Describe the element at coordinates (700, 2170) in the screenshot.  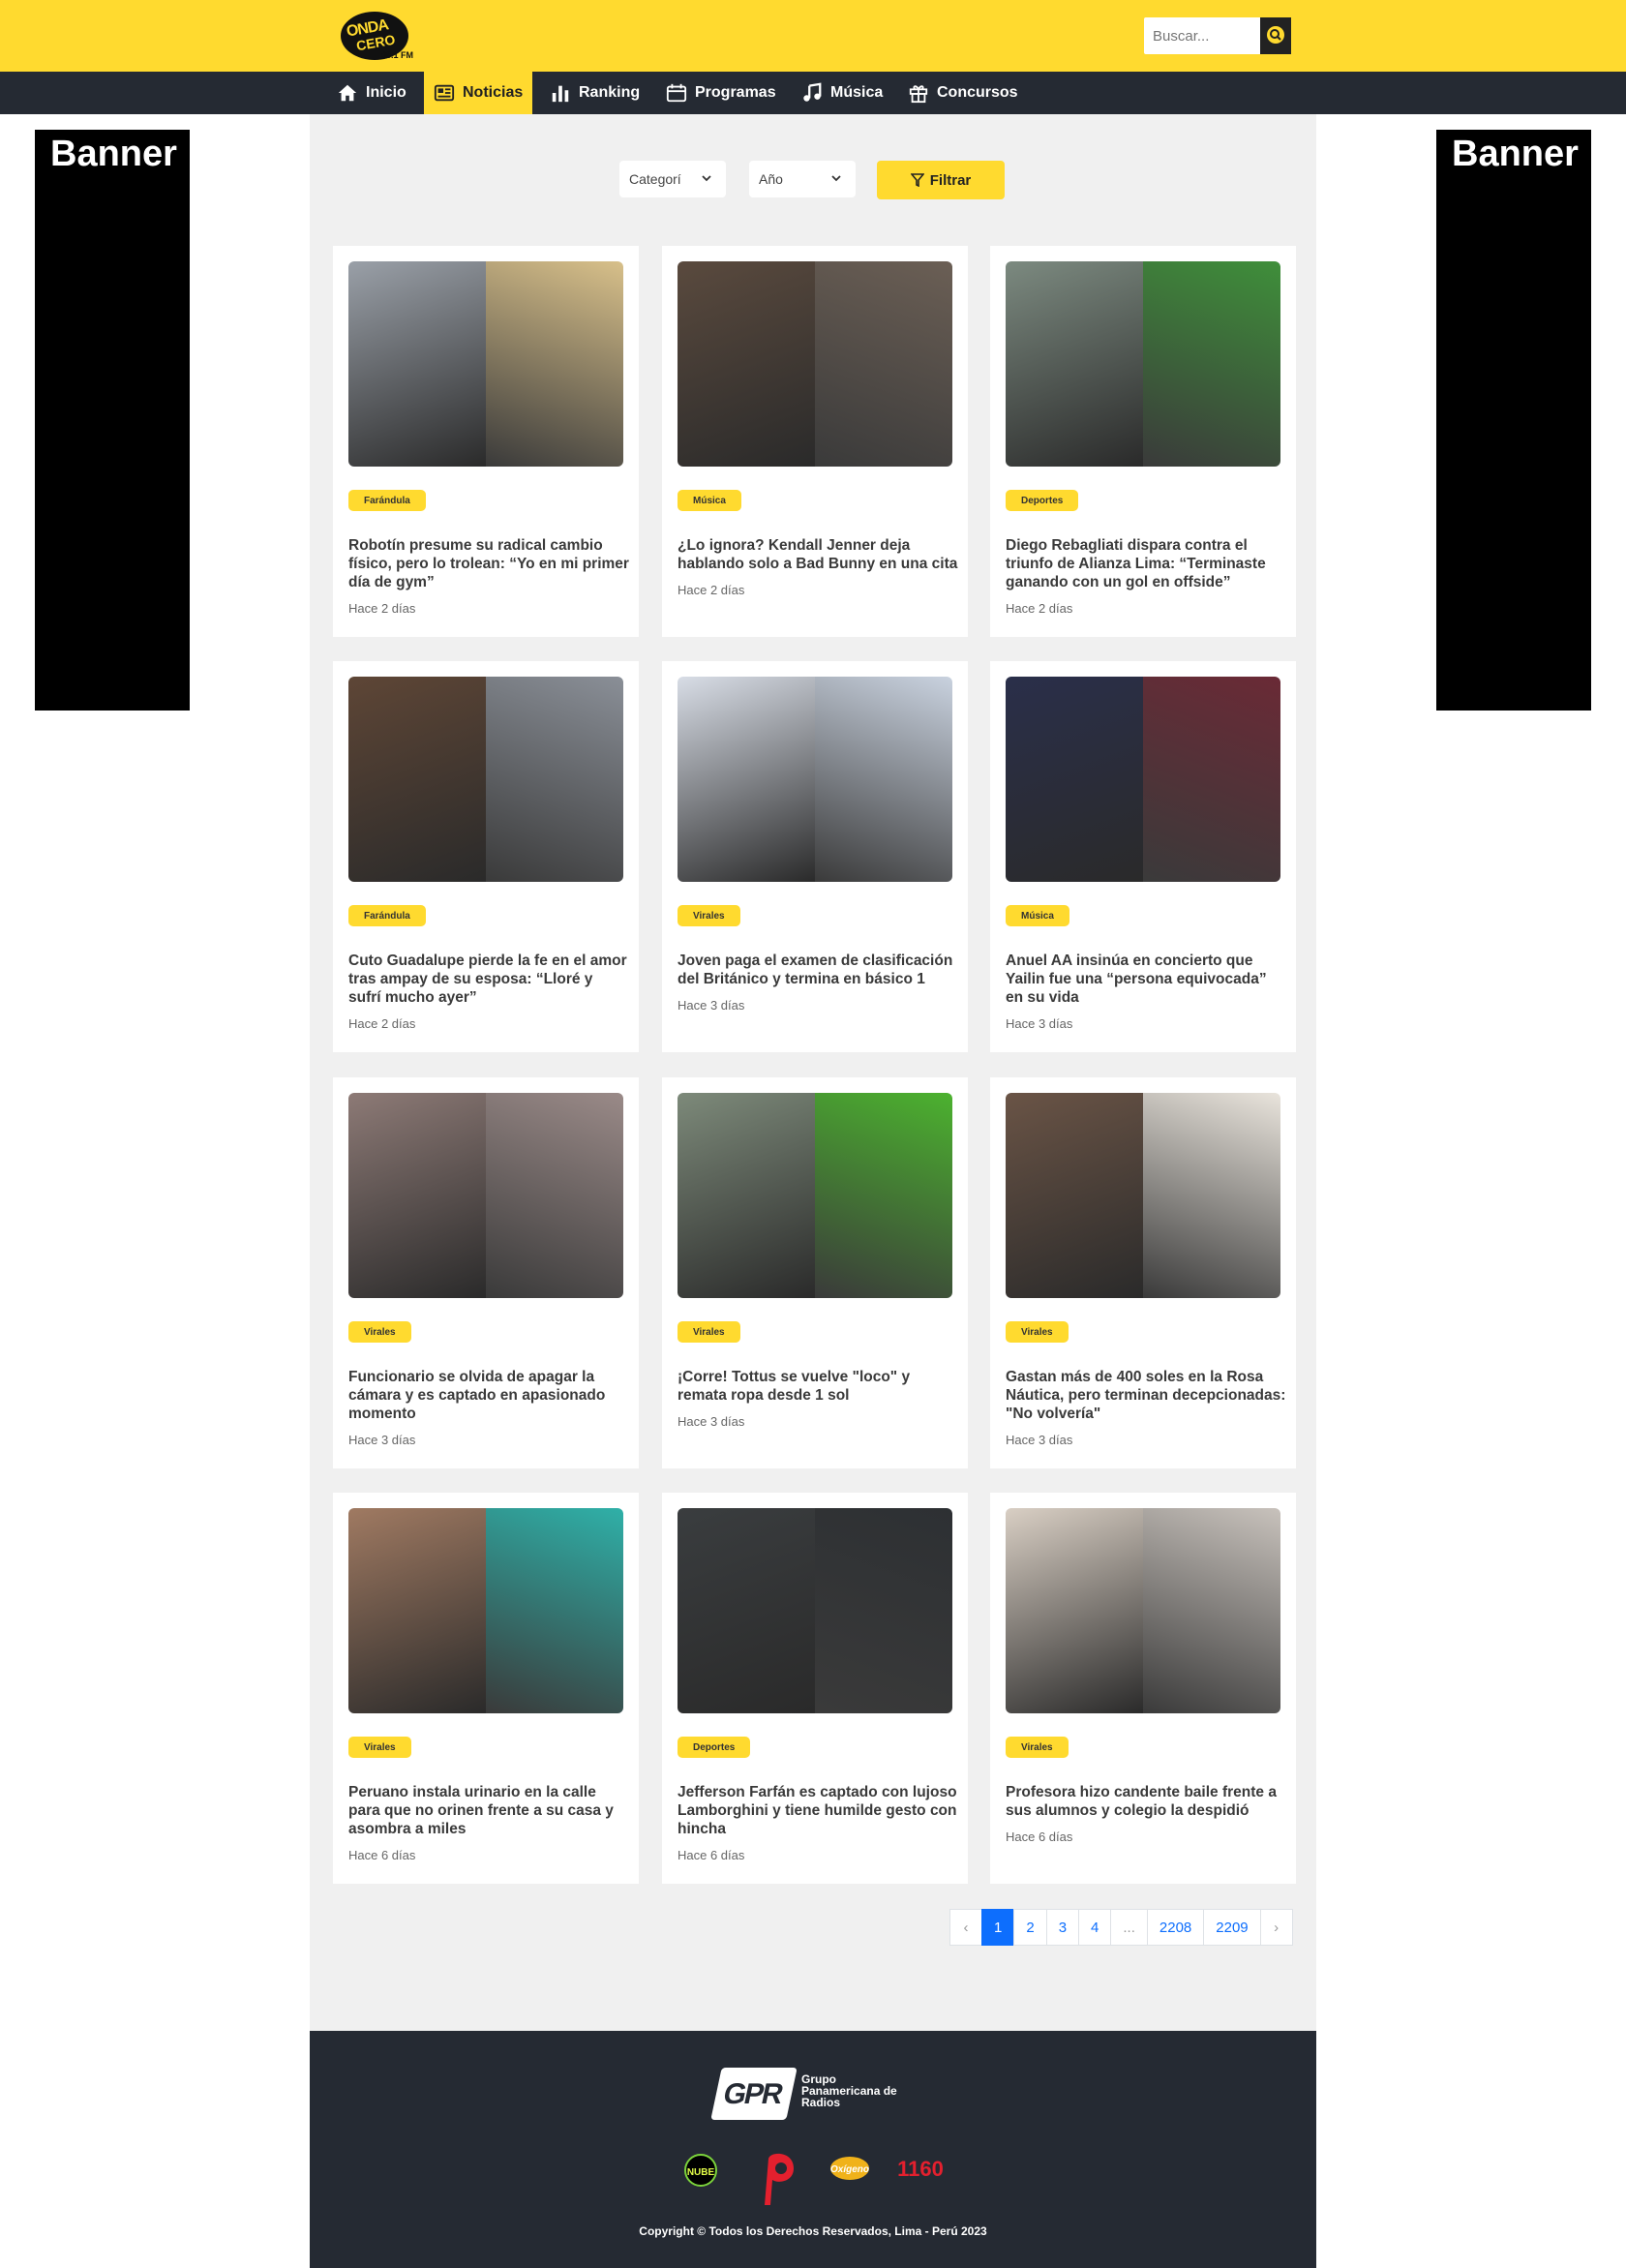
I see `la-nube-logo: NUBE` at that location.